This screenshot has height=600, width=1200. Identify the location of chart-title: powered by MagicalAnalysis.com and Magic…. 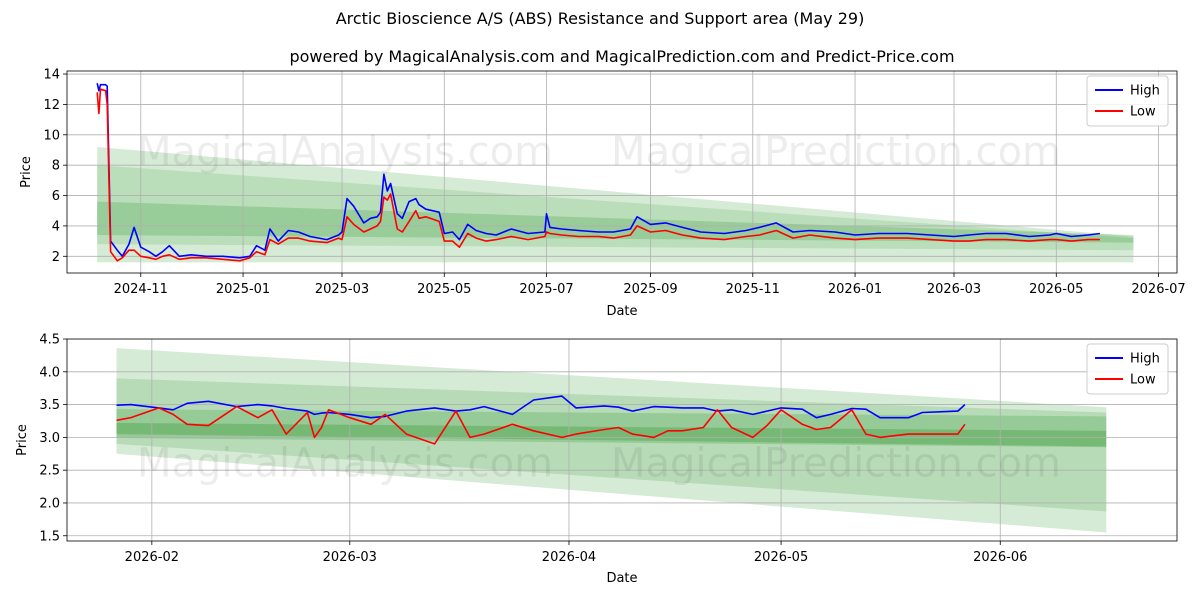
(621, 56).